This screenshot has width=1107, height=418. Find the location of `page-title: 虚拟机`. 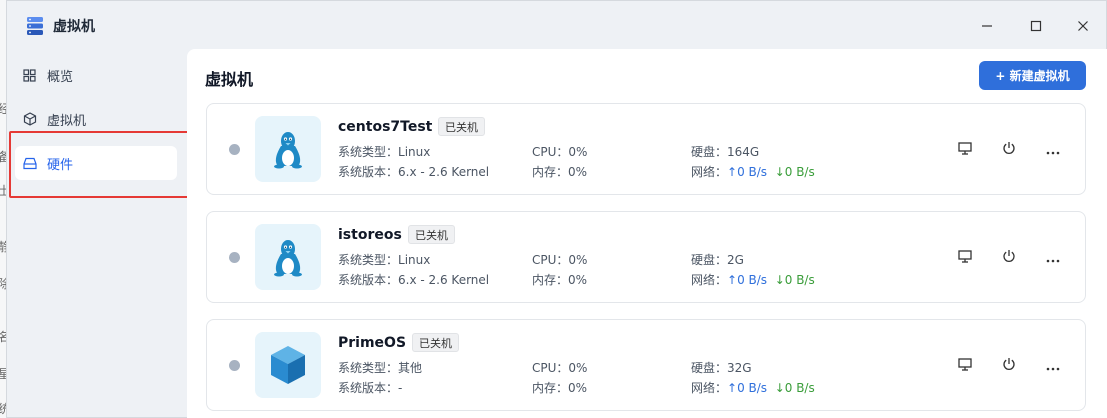

page-title: 虚拟机 is located at coordinates (229, 79).